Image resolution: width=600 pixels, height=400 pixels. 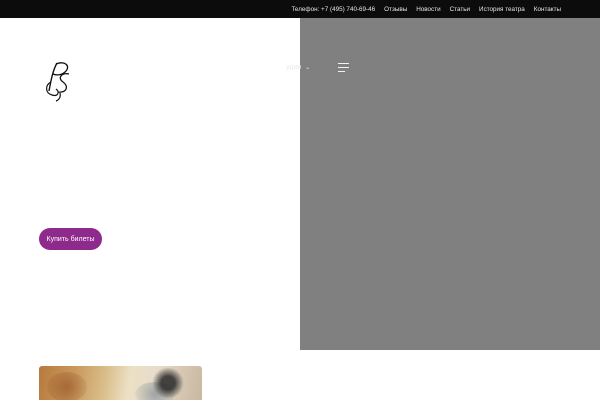 I want to click on article-thumbnail-image, so click(x=120, y=383).